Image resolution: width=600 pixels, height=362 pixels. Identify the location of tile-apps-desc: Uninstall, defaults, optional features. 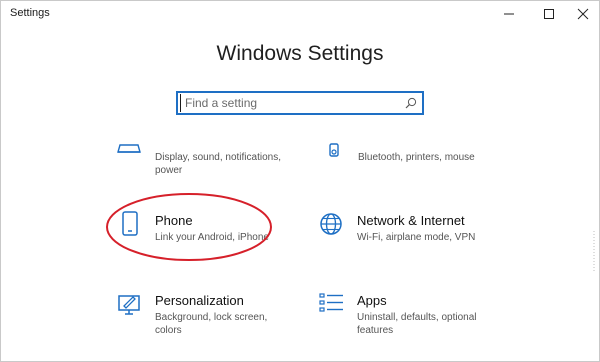
(417, 324).